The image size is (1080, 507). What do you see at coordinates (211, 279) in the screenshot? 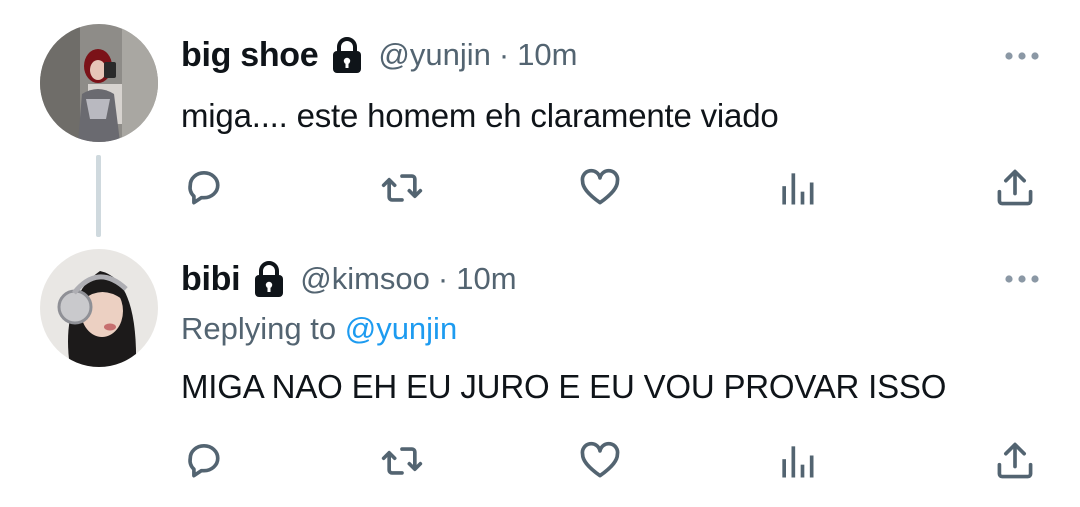
I see `display-name: bibi` at bounding box center [211, 279].